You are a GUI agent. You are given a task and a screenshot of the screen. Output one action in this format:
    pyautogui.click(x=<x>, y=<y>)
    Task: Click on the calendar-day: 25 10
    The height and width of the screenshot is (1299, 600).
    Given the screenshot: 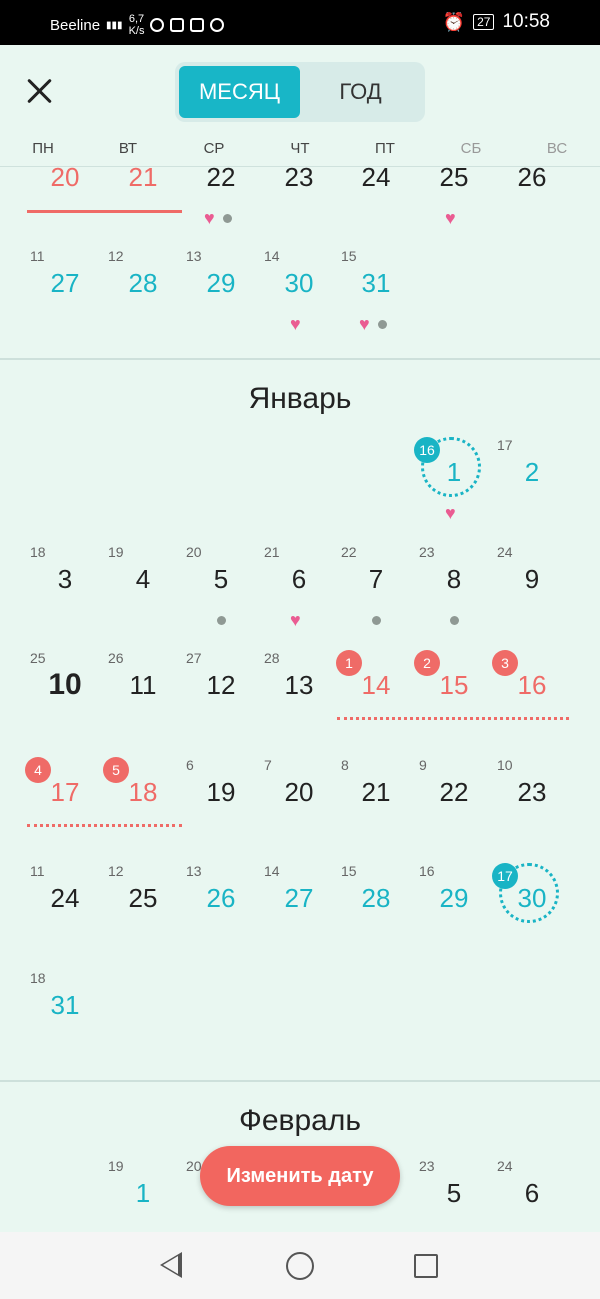 What is the action you would take?
    pyautogui.click(x=62, y=685)
    